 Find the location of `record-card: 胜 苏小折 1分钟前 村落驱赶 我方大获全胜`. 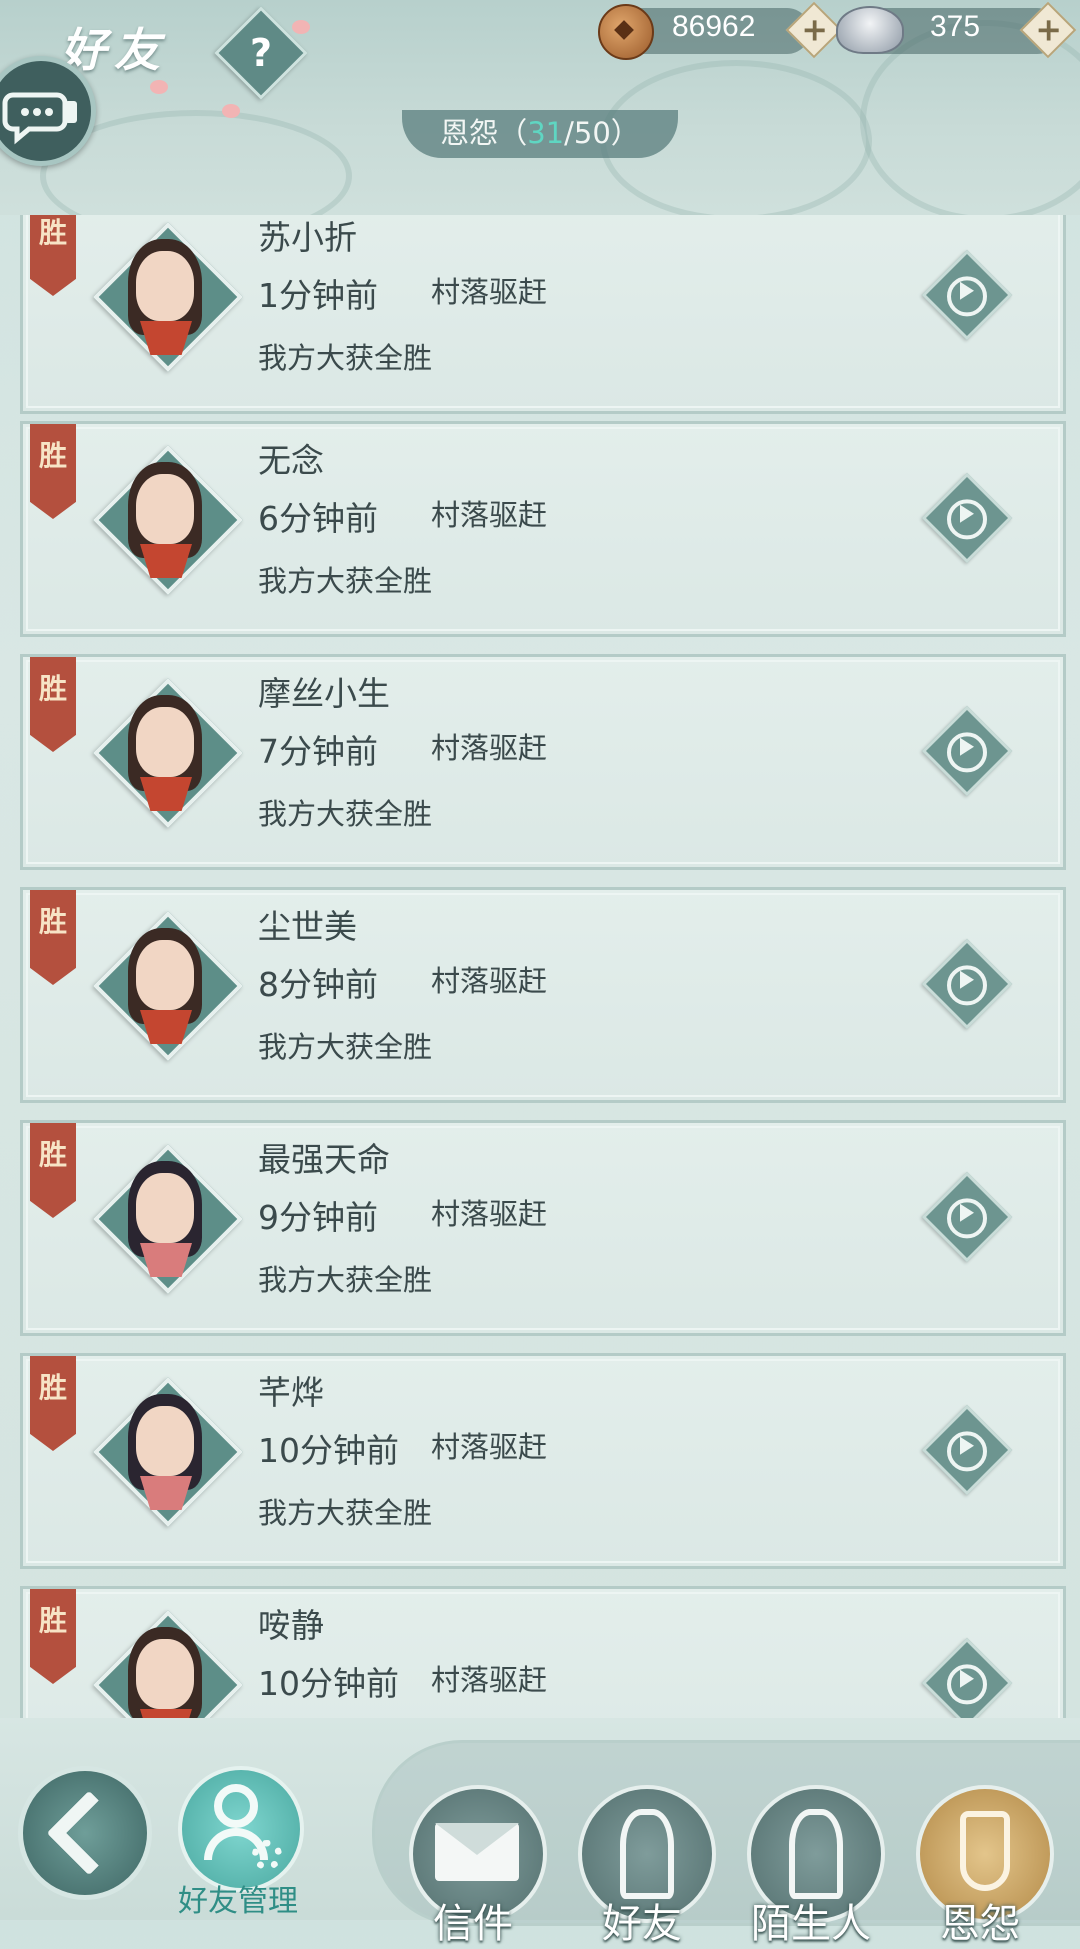

record-card: 胜 苏小折 1分钟前 村落驱赶 我方大获全胜 is located at coordinates (543, 314).